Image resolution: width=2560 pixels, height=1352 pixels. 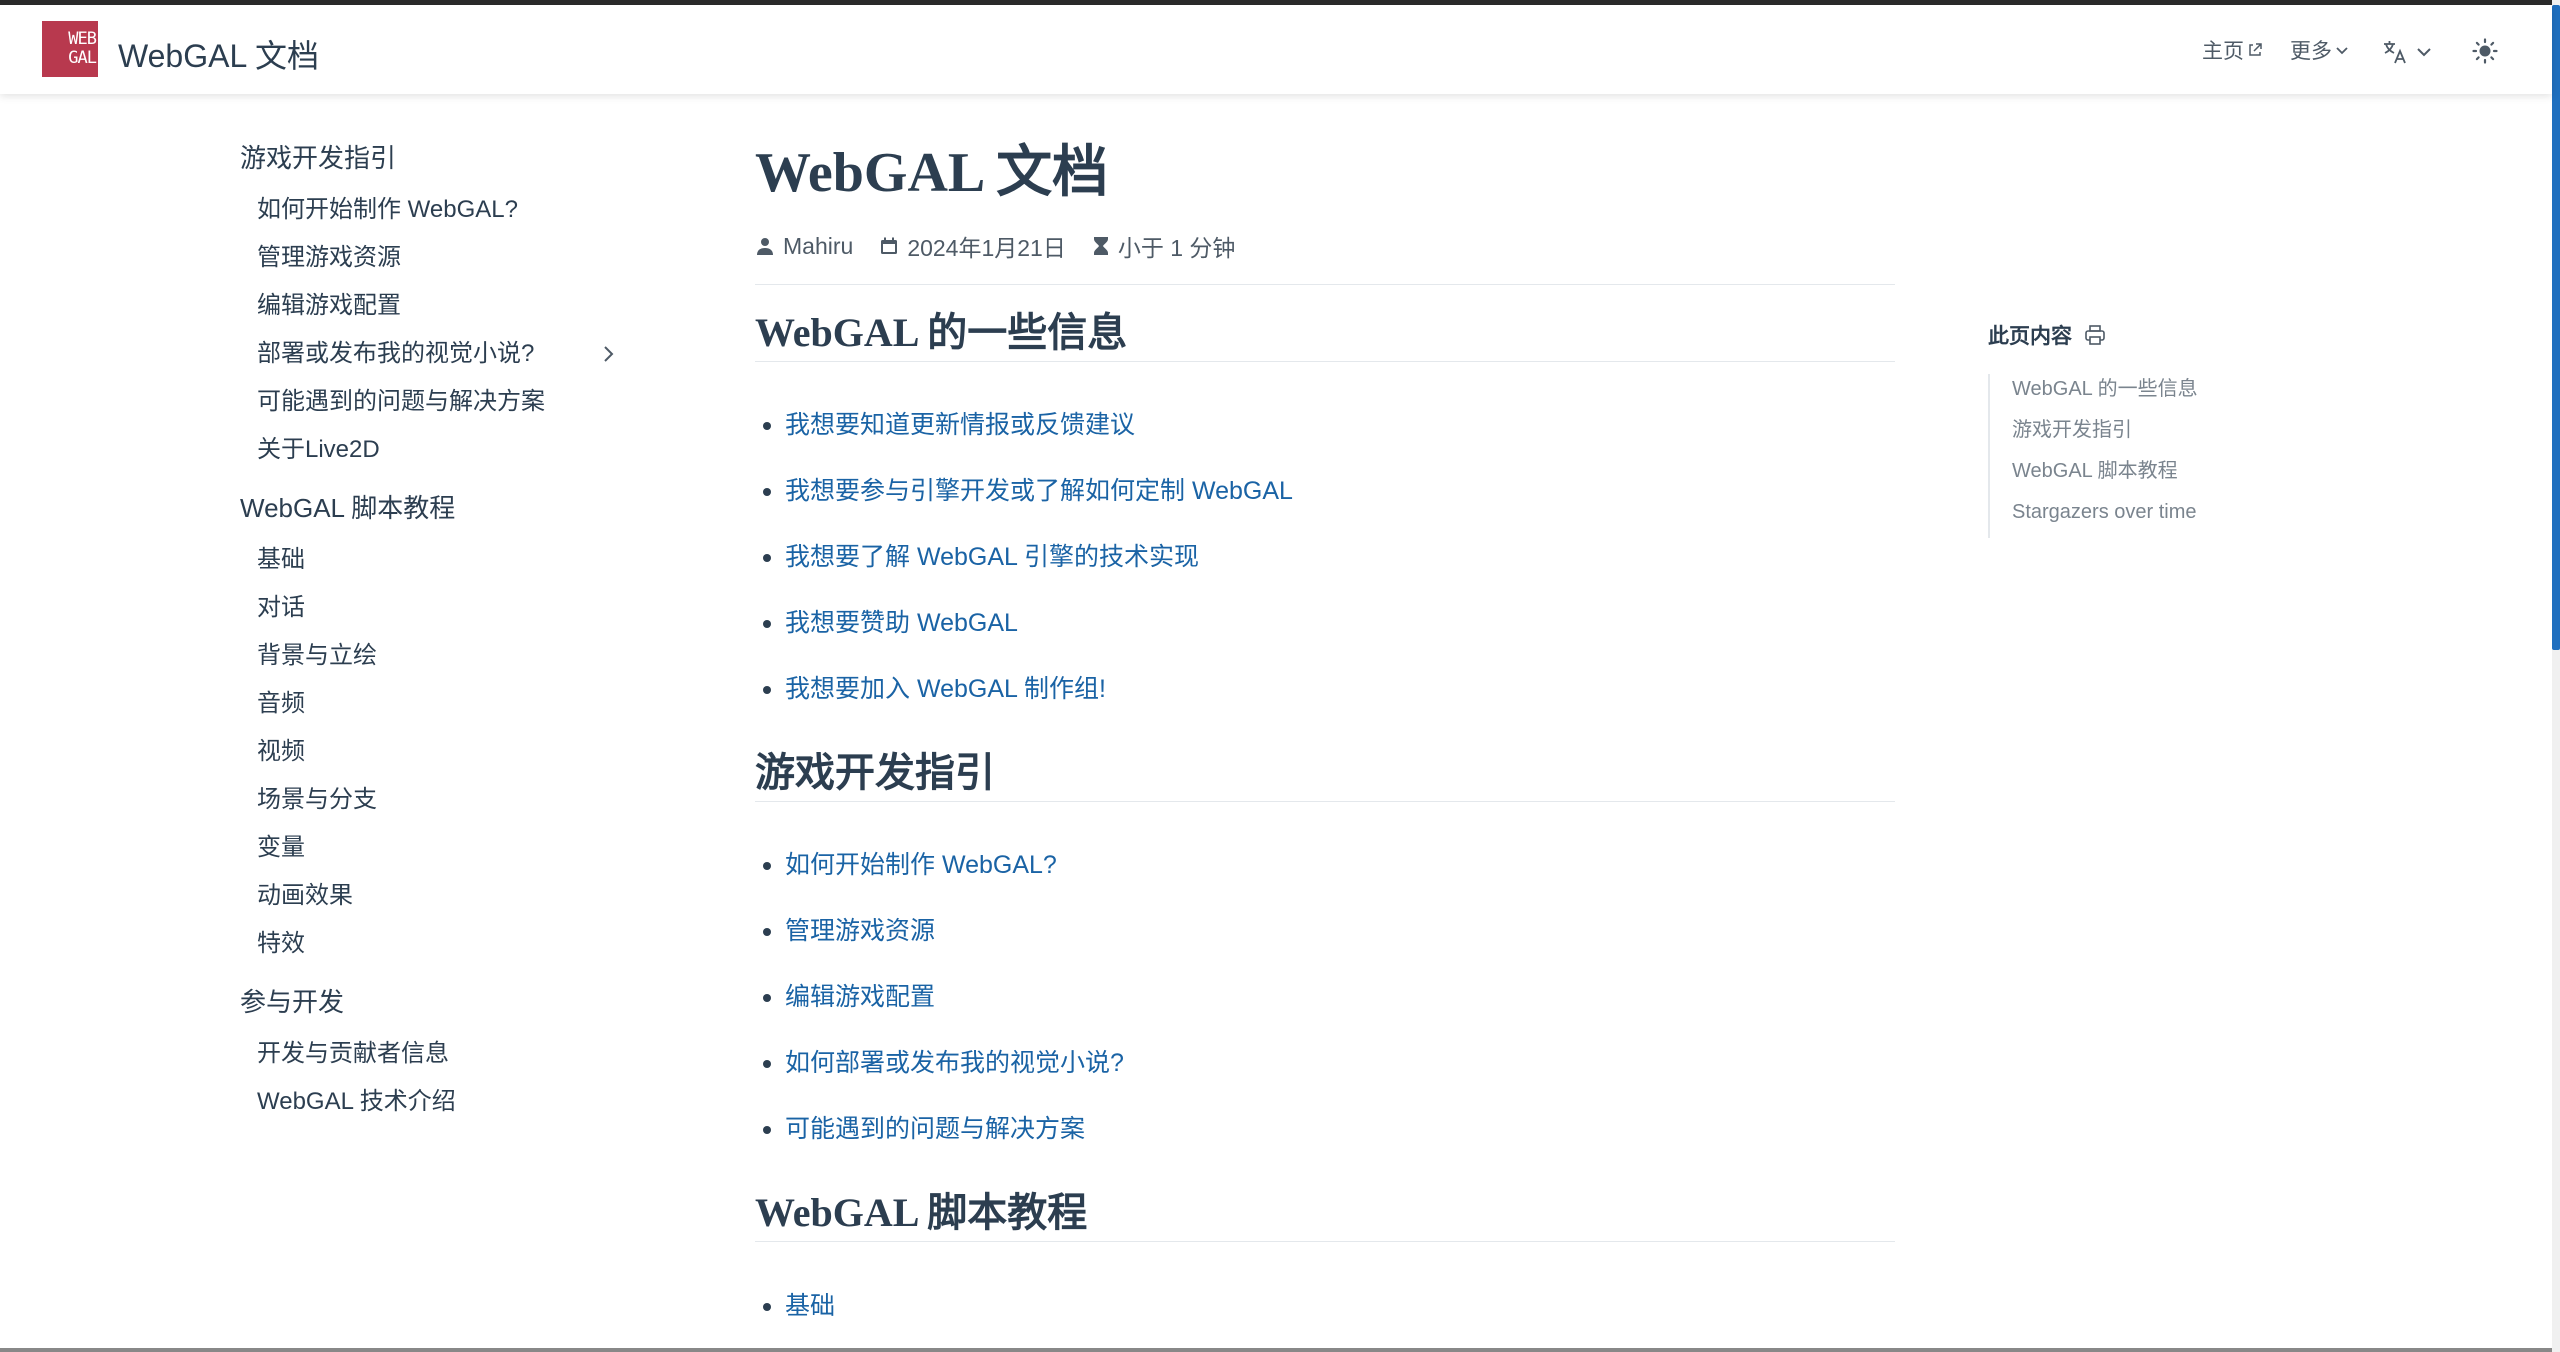 What do you see at coordinates (1325, 1132) in the screenshot?
I see `list-item: 可能遇到的问题与解决方案` at bounding box center [1325, 1132].